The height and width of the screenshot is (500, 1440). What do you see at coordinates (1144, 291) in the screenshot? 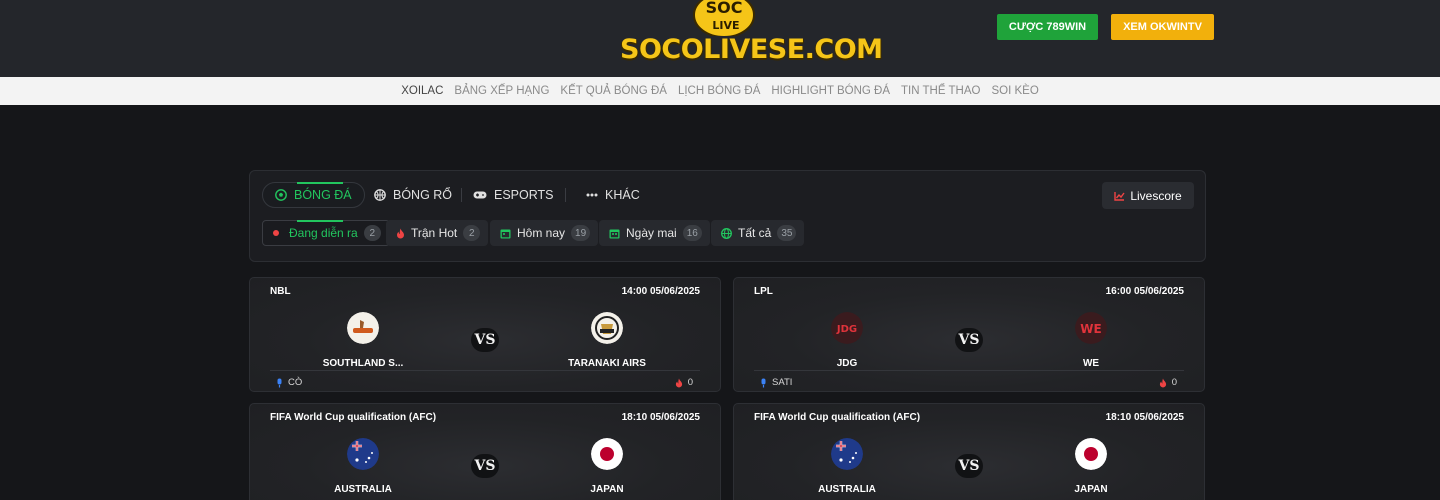
I see `match-time: 16:00 05/06/2025` at bounding box center [1144, 291].